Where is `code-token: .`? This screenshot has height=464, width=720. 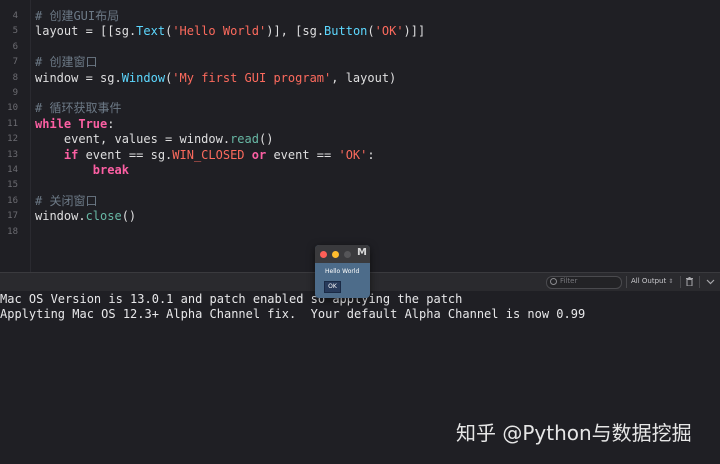 code-token: . is located at coordinates (320, 31).